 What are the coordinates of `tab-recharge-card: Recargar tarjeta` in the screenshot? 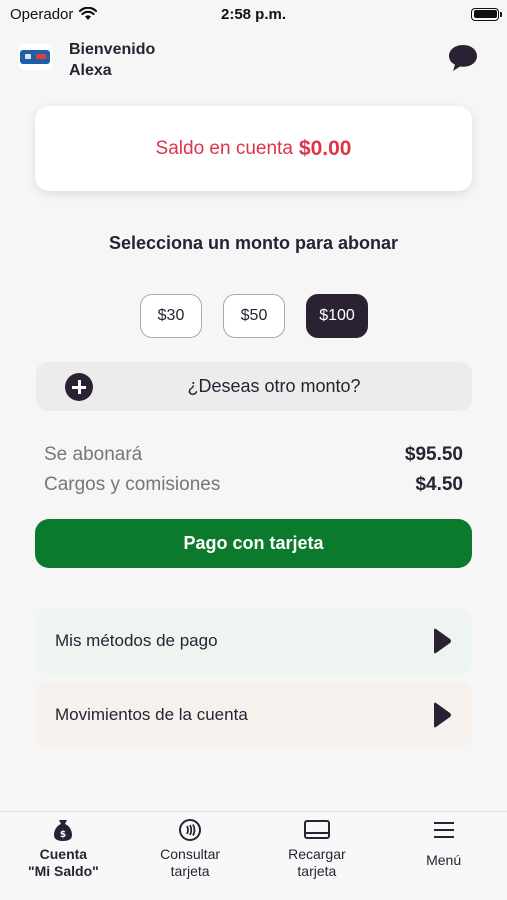 It's located at (317, 856).